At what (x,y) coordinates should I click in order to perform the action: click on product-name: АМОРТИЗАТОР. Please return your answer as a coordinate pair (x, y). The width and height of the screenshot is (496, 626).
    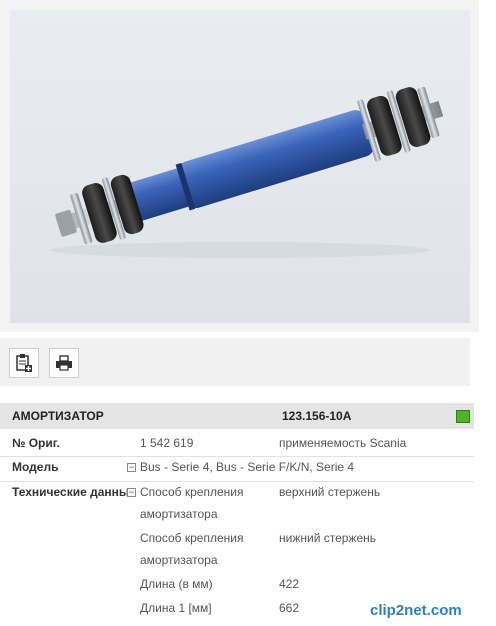
    Looking at the image, I should click on (58, 416).